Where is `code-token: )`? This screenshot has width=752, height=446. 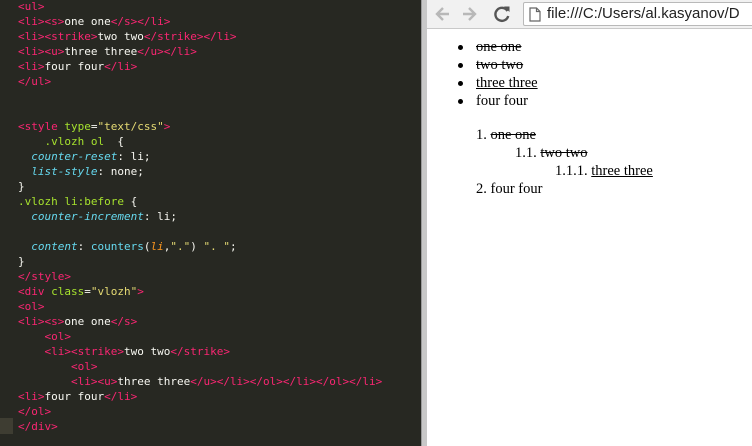
code-token: ) is located at coordinates (197, 246).